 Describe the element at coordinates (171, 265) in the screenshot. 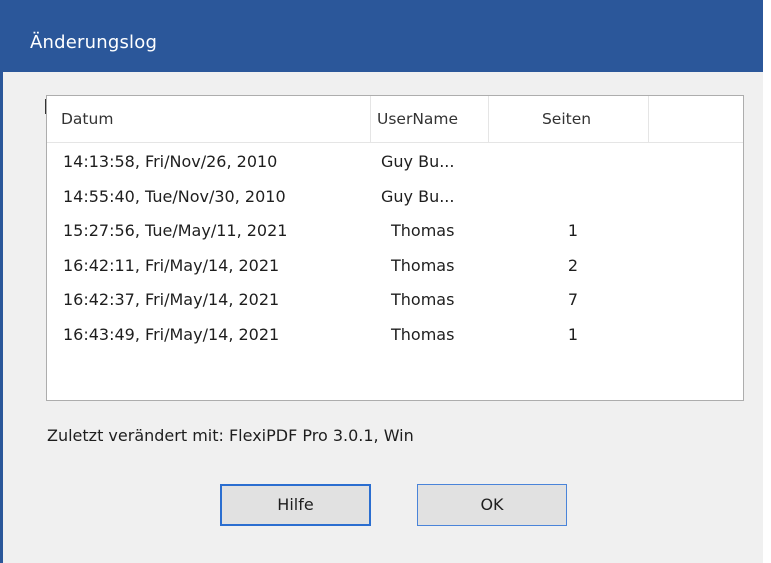

I see `row-datum: 16:42:11, Fri/May/14, 2021` at that location.